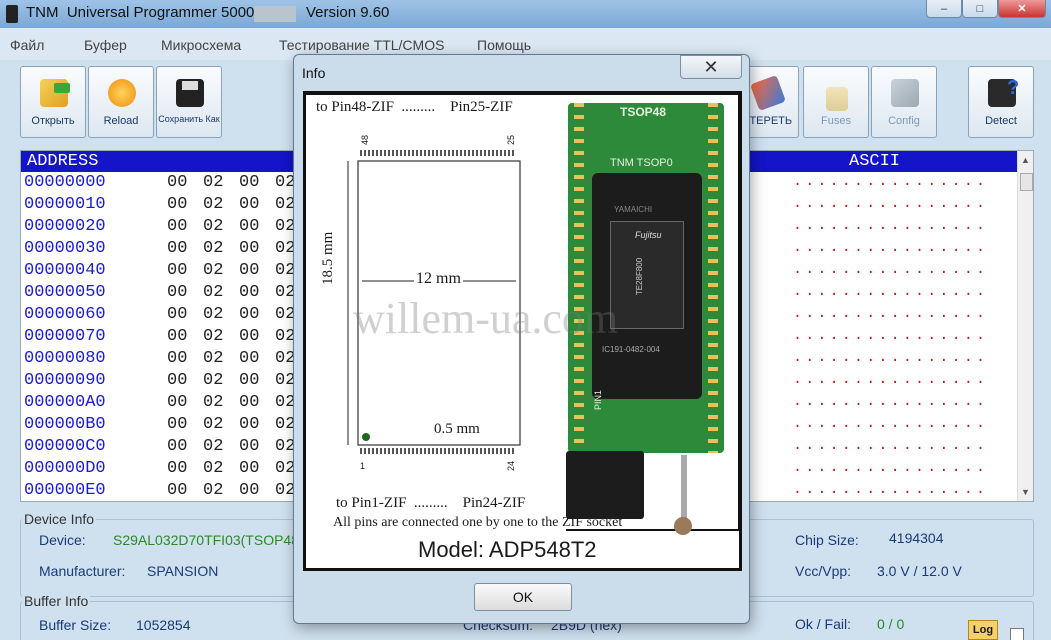  What do you see at coordinates (53, 102) in the screenshot?
I see `open-button: Открыть` at bounding box center [53, 102].